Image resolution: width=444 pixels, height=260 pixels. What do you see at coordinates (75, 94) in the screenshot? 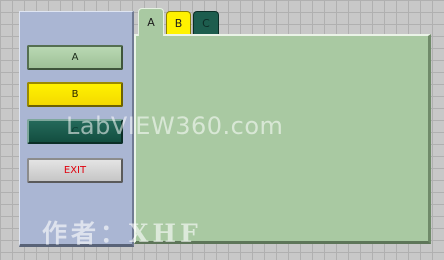
I see `button-b: B` at bounding box center [75, 94].